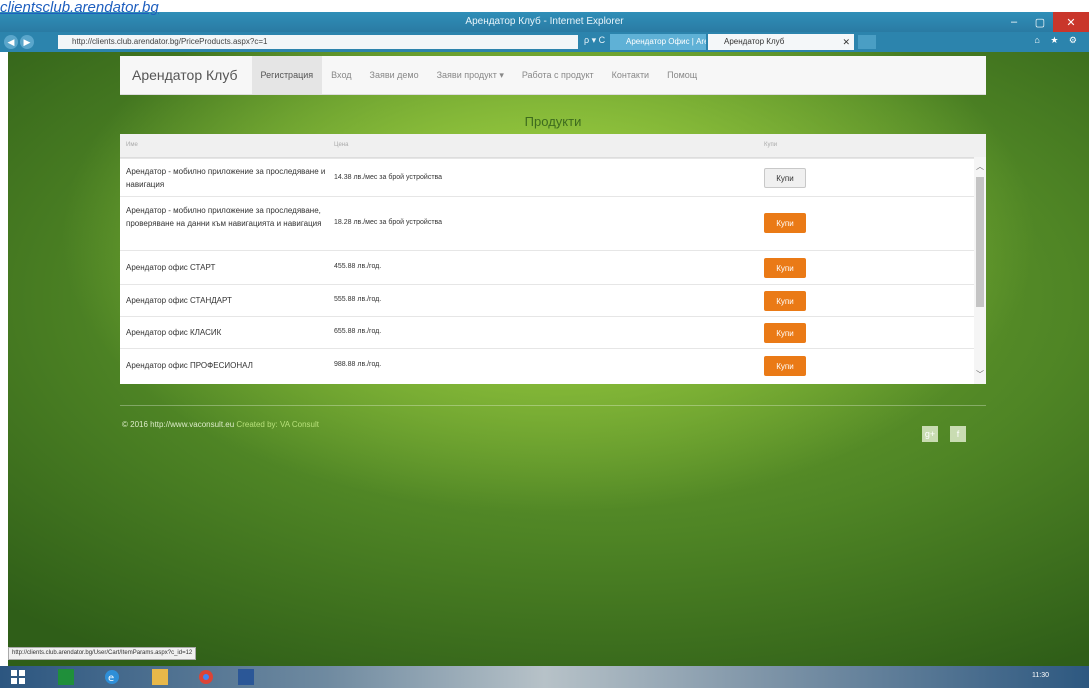 Image resolution: width=1089 pixels, height=690 pixels. I want to click on nav-help: Помощ, so click(682, 75).